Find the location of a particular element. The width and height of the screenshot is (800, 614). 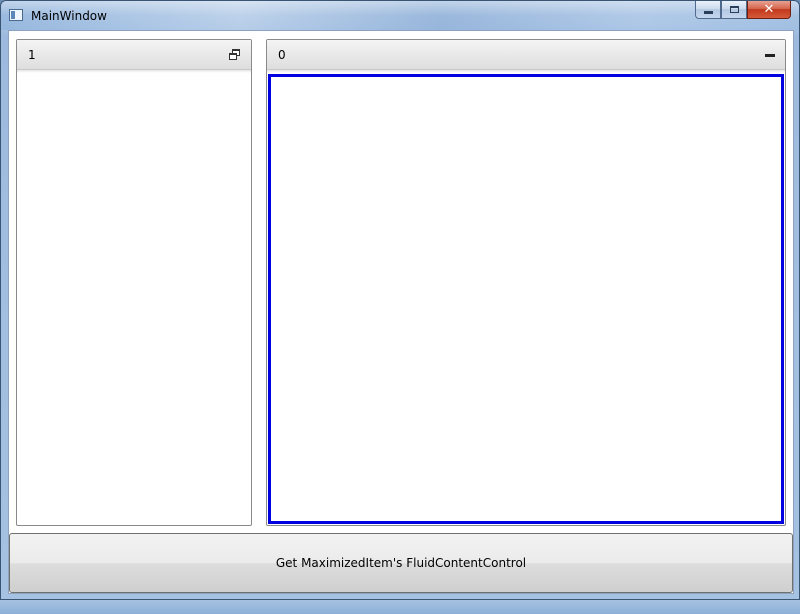

close-icon: ✕ is located at coordinates (769, 9).